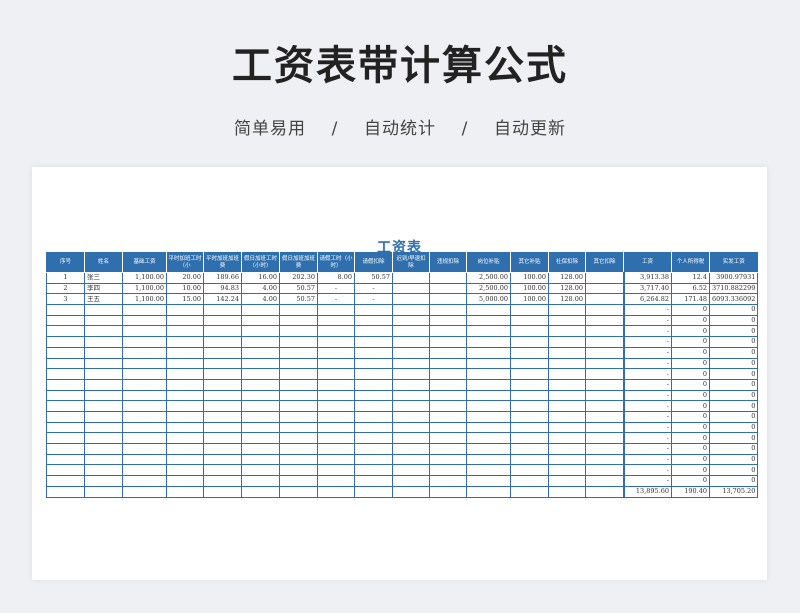 This screenshot has height=613, width=800. I want to click on table-cell: 13,895.60, so click(647, 491).